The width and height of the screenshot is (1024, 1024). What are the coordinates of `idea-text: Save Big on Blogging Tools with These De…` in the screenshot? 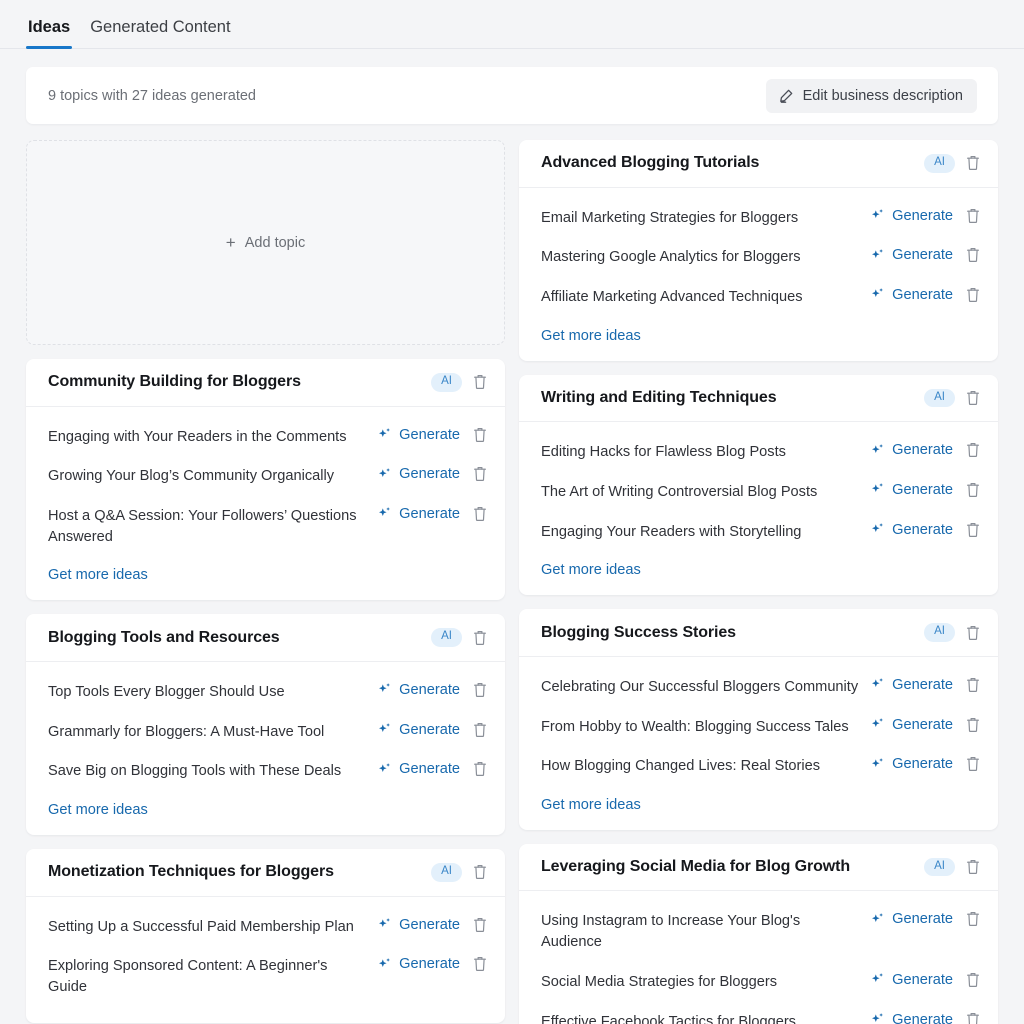 It's located at (195, 771).